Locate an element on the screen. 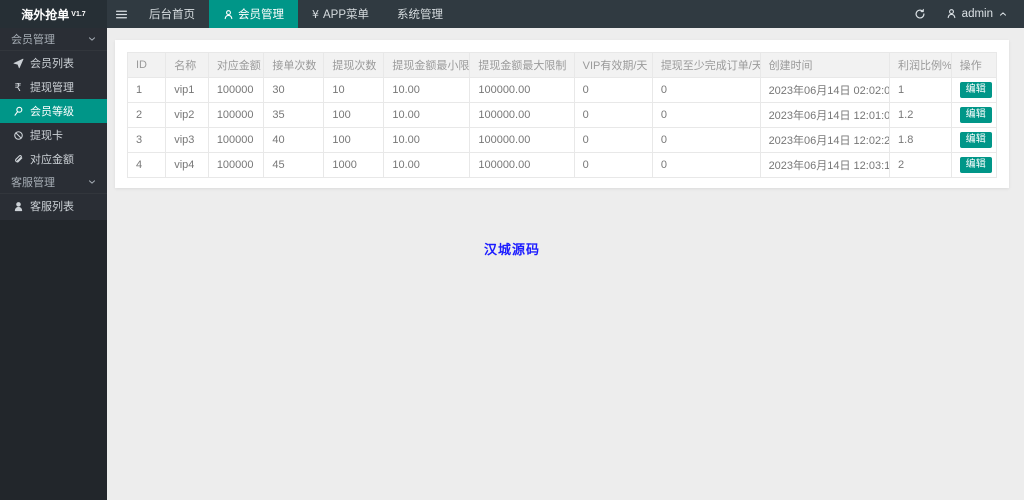 The image size is (1024, 500). person-icon is located at coordinates (18, 206).